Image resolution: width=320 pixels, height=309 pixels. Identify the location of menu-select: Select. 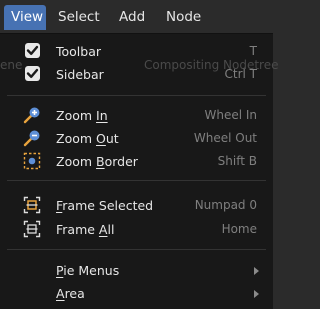
(79, 17).